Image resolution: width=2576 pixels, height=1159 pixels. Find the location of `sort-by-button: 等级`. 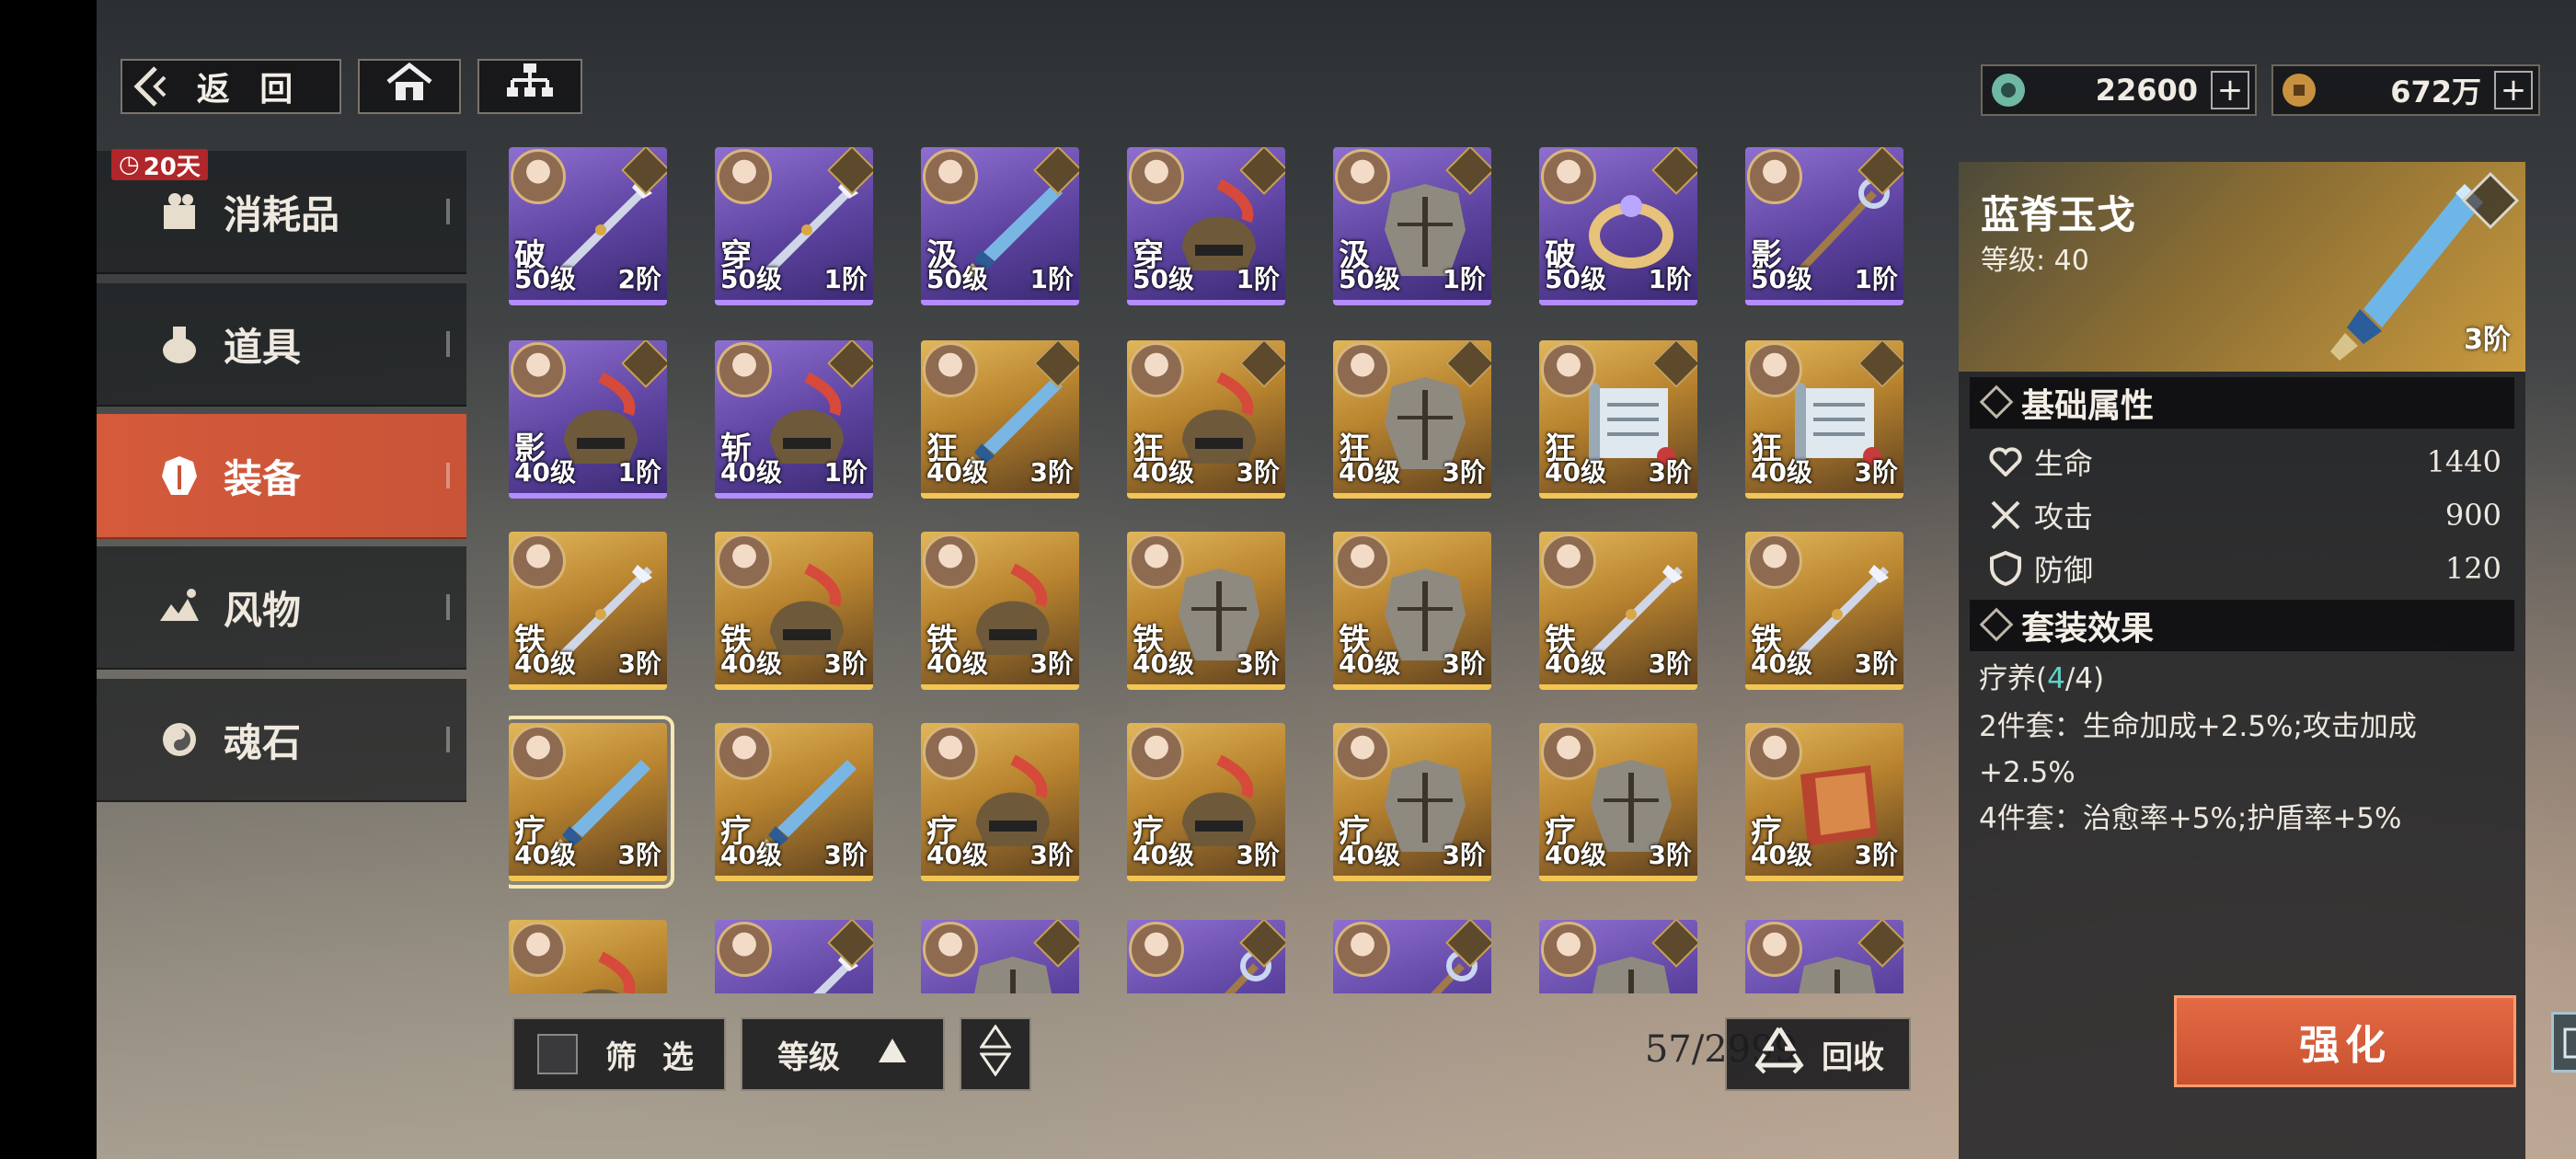

sort-by-button: 等级 is located at coordinates (843, 1054).